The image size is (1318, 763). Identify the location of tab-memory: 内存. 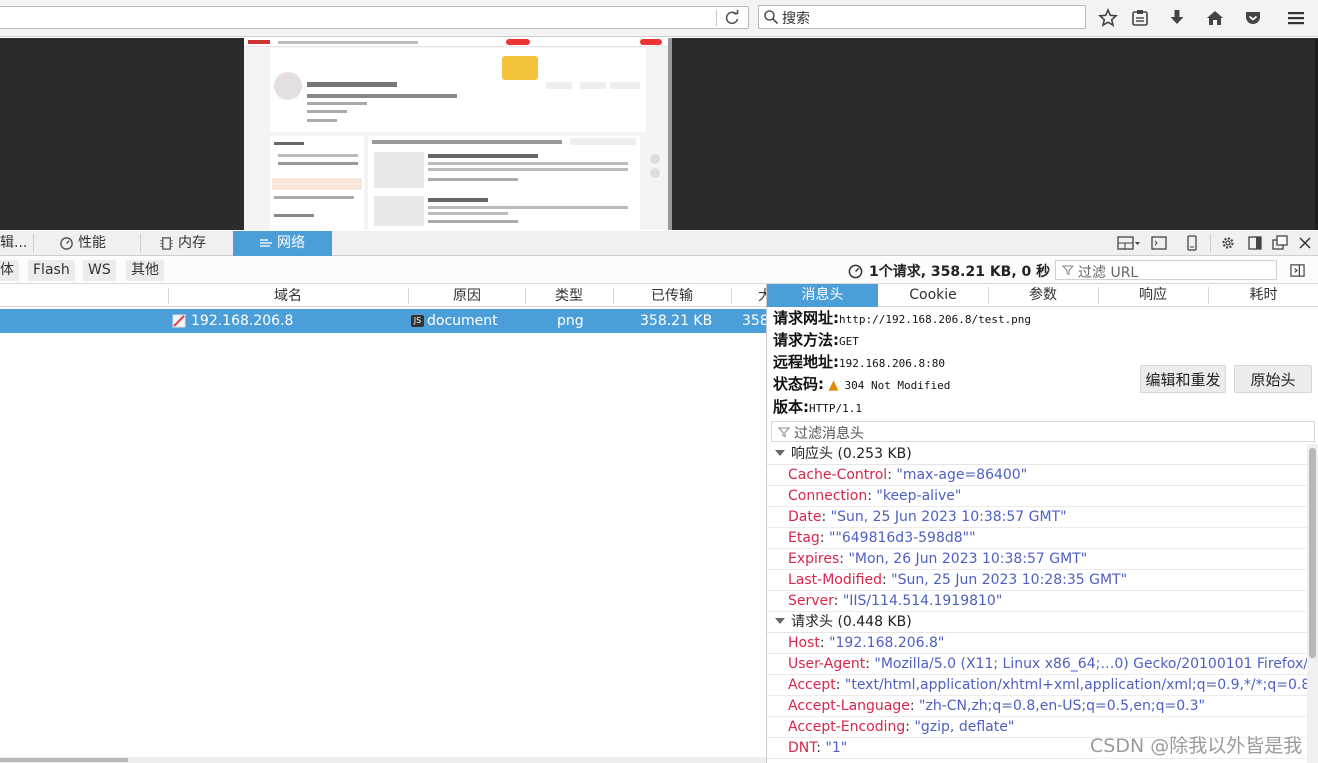
(191, 243).